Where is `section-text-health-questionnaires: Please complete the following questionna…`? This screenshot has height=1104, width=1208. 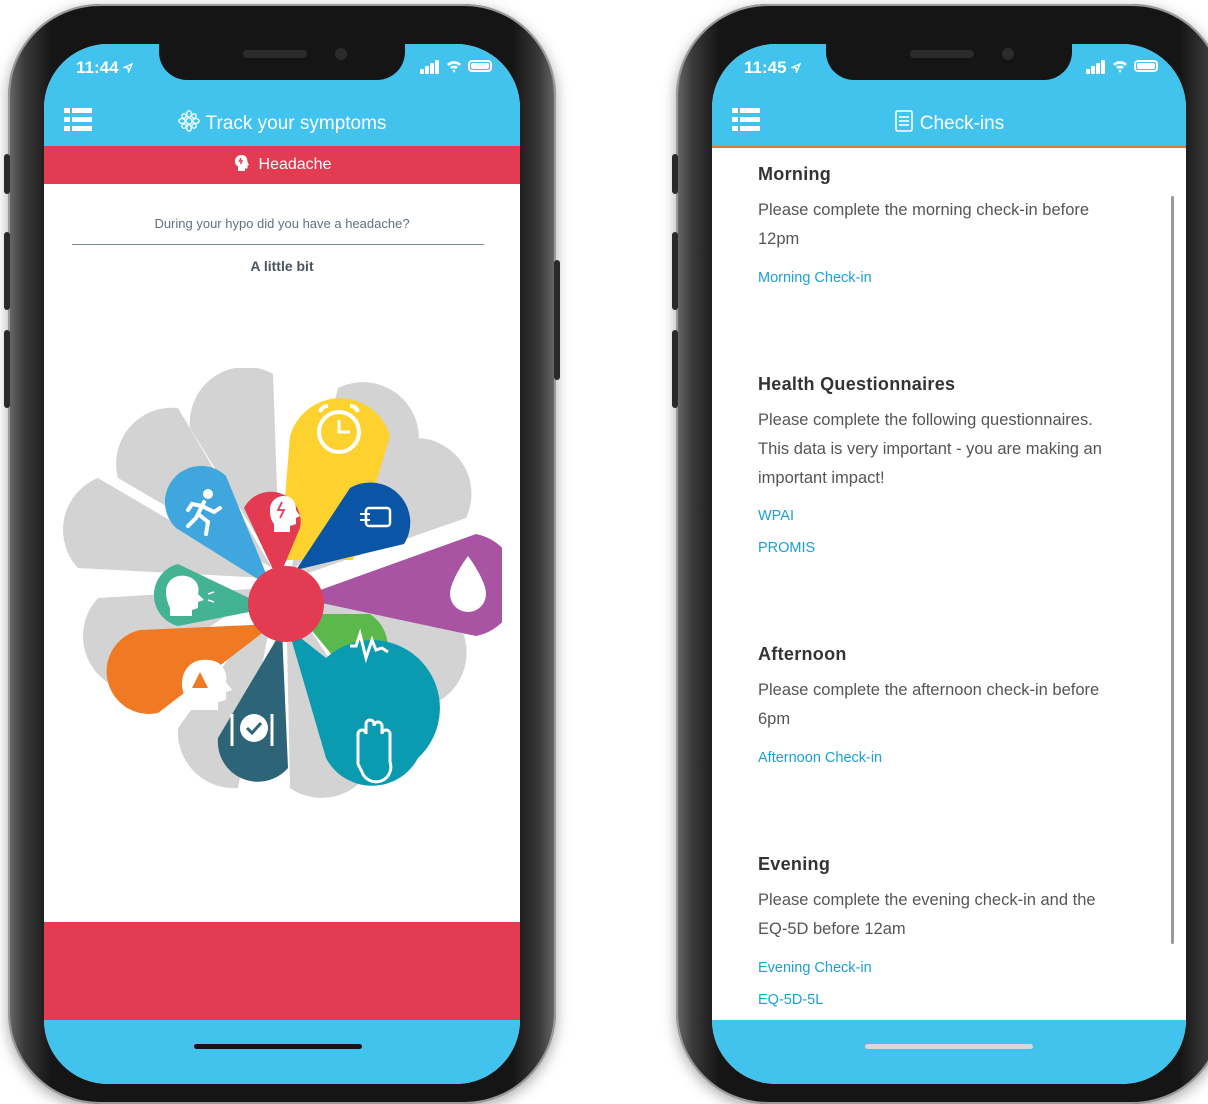
section-text-health-questionnaires: Please complete the following questionna… is located at coordinates (930, 449).